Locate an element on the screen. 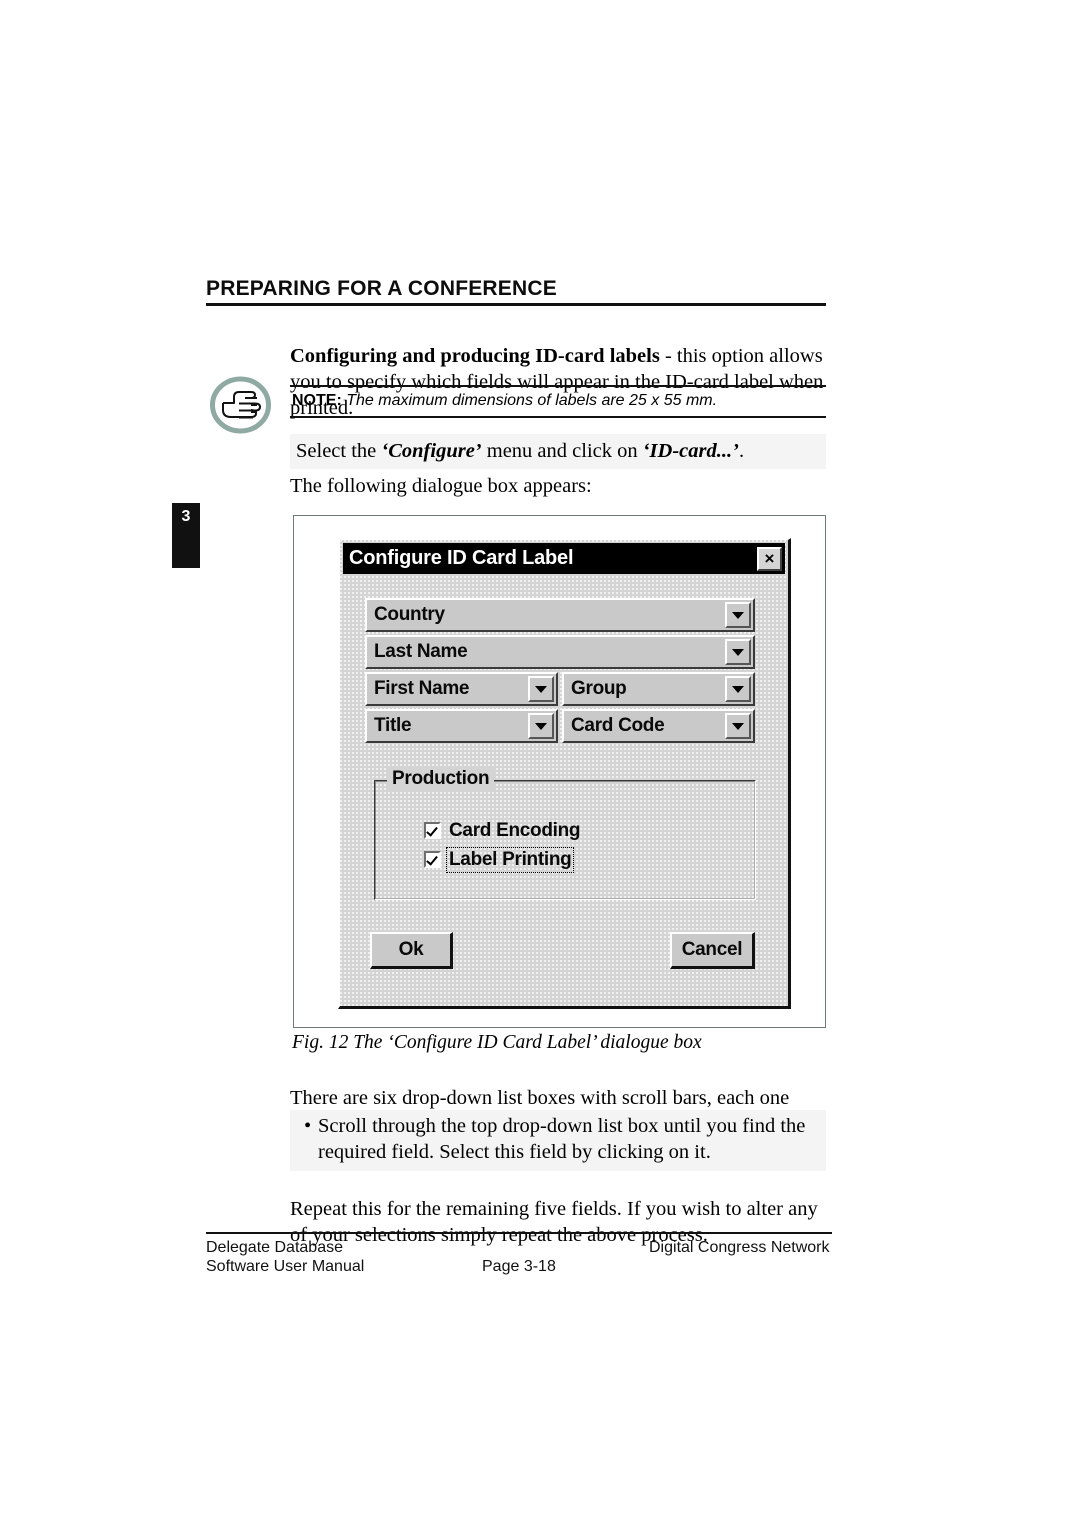 The width and height of the screenshot is (1080, 1528). ok-button: Ok is located at coordinates (411, 950).